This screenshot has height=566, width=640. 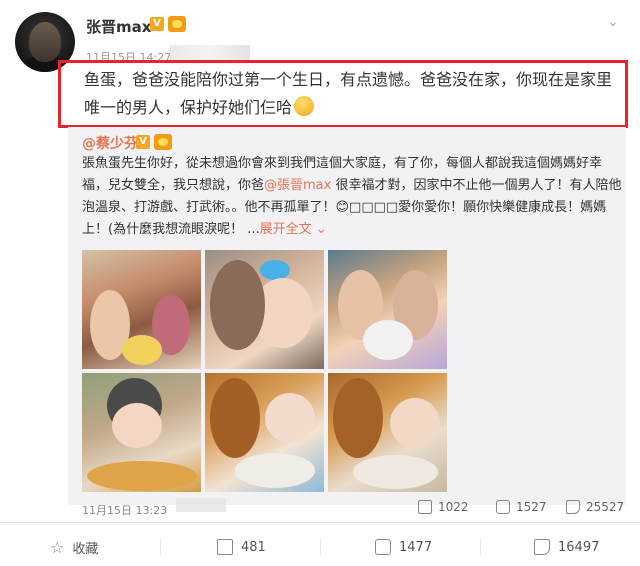 What do you see at coordinates (110, 143) in the screenshot?
I see `repost-author-name: @蔡少芬` at bounding box center [110, 143].